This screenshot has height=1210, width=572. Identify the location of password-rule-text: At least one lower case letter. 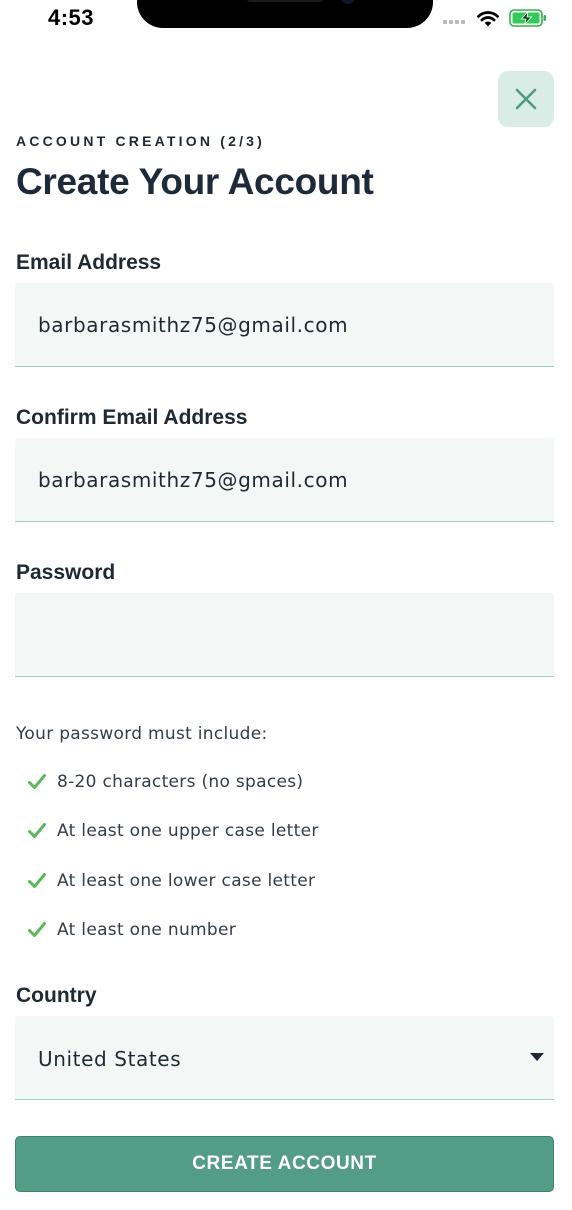
(186, 881).